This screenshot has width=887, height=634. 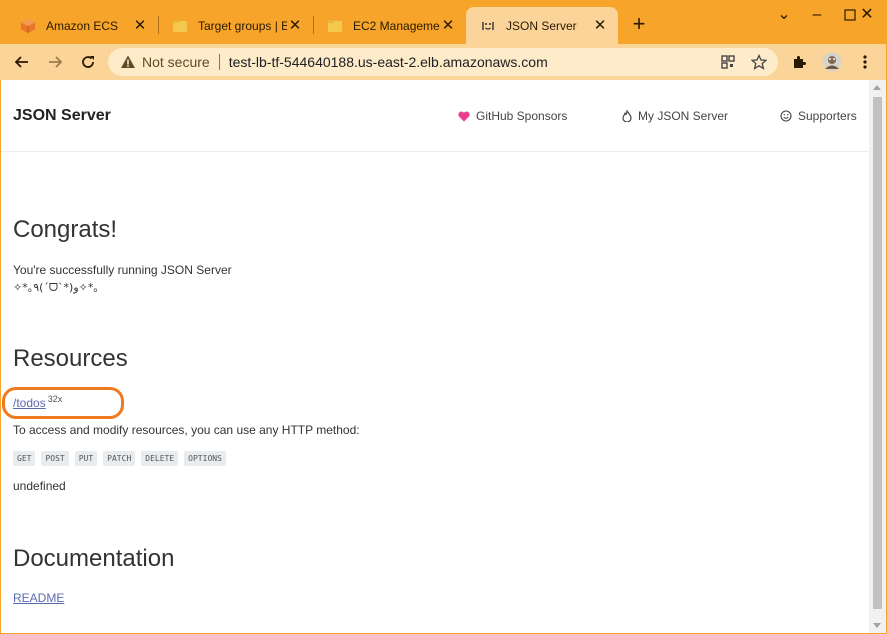 I want to click on nav-supporters: Supporters, so click(x=818, y=116).